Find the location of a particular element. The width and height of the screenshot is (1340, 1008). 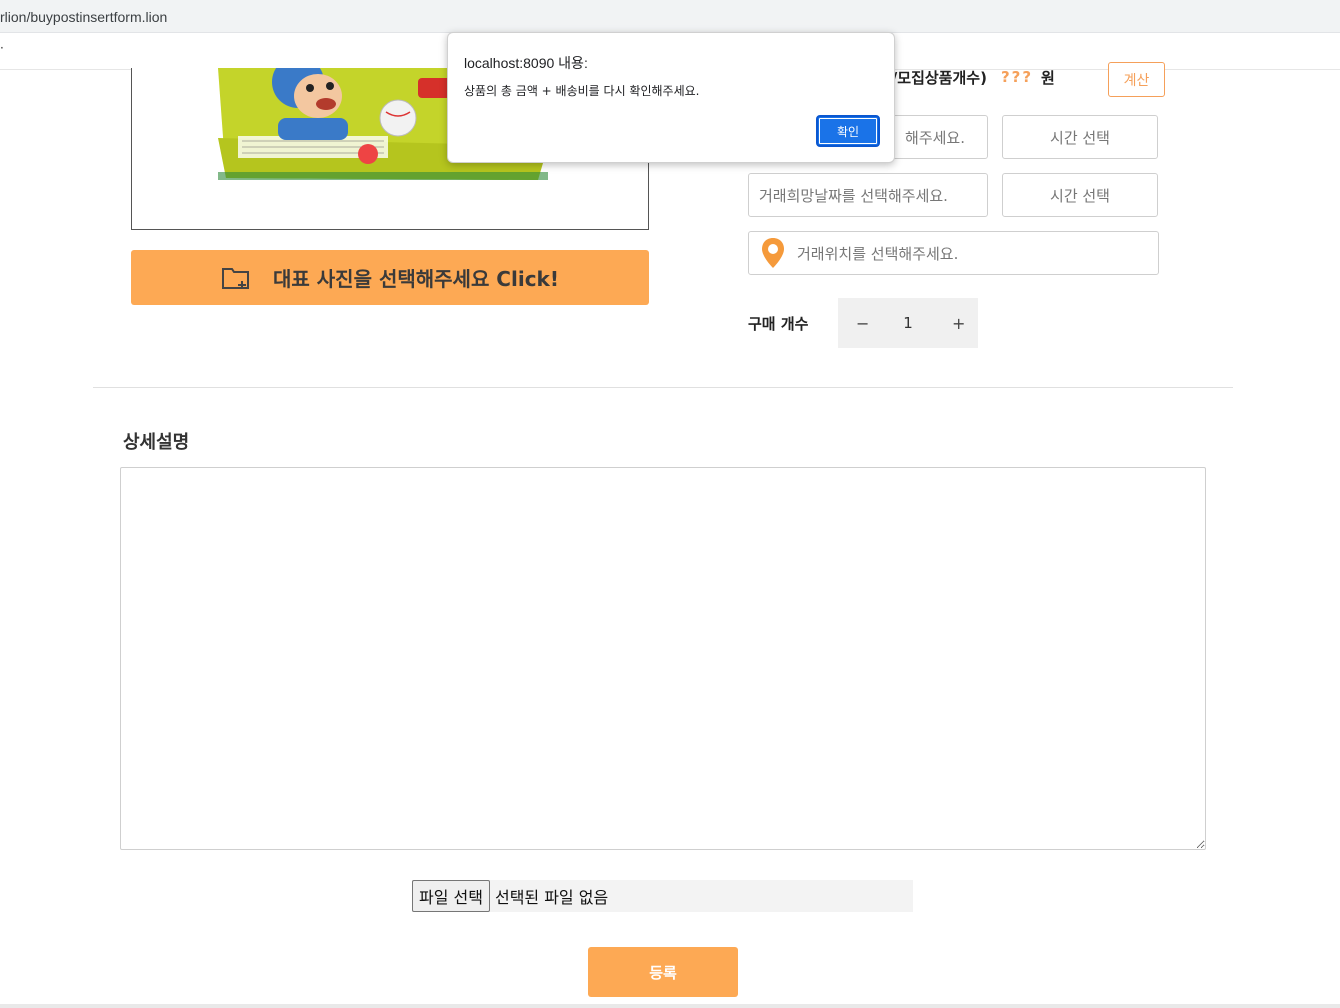

dialog-message: 상품의 총 금액 + 배송비를 다시 확인해주세요. is located at coordinates (582, 91).